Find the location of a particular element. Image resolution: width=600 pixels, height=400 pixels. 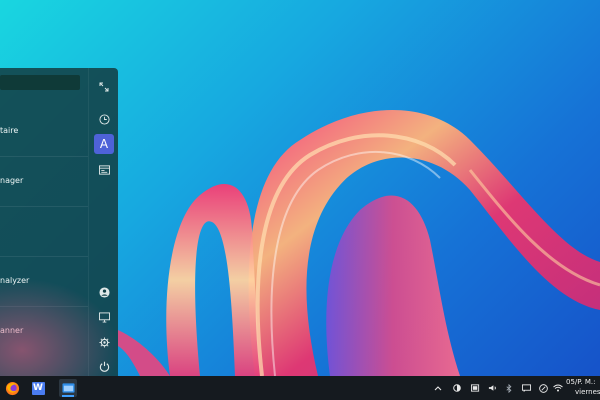

settings-icon is located at coordinates (104, 342).